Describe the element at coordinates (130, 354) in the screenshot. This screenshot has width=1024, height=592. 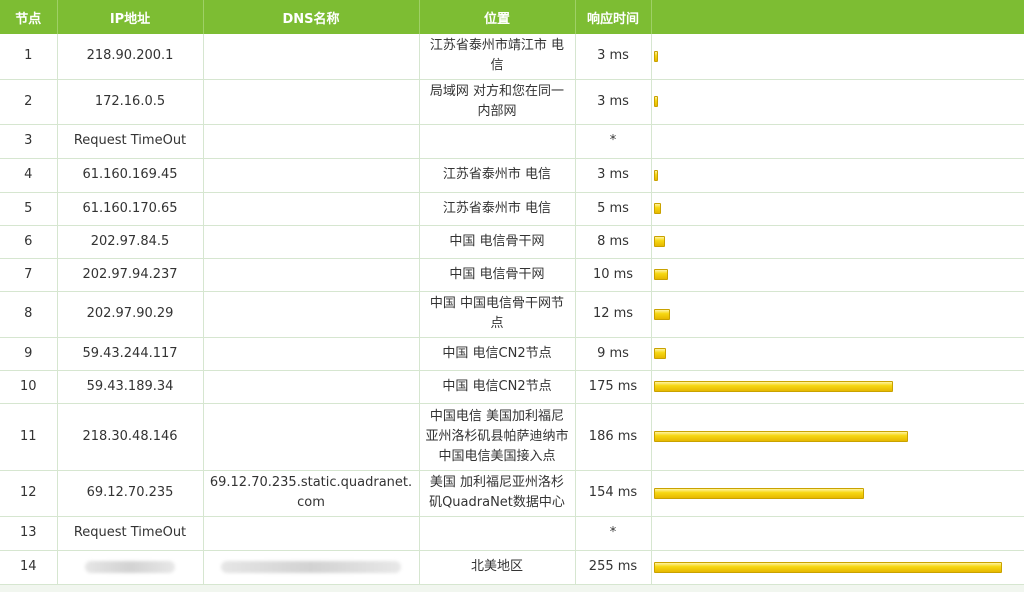
I see `cell-ip: 59.43.244.117` at that location.